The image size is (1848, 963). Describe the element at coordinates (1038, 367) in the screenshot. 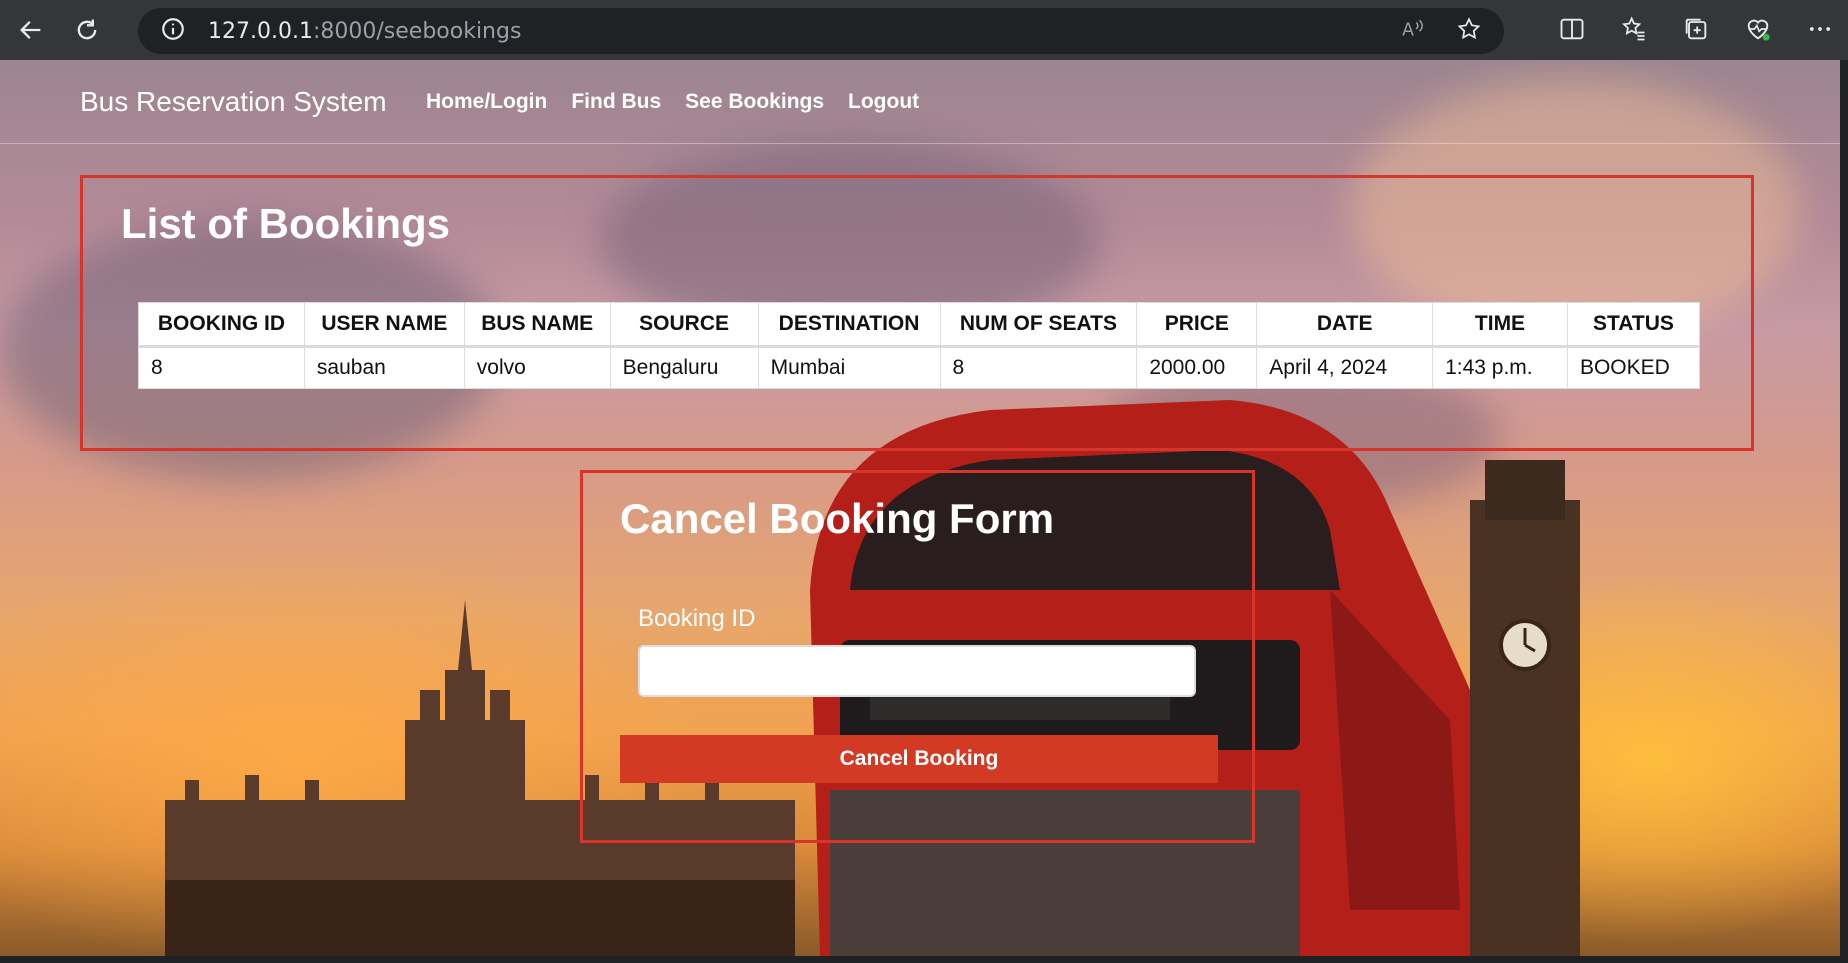

I see `cell-num-of-seats: 8` at that location.